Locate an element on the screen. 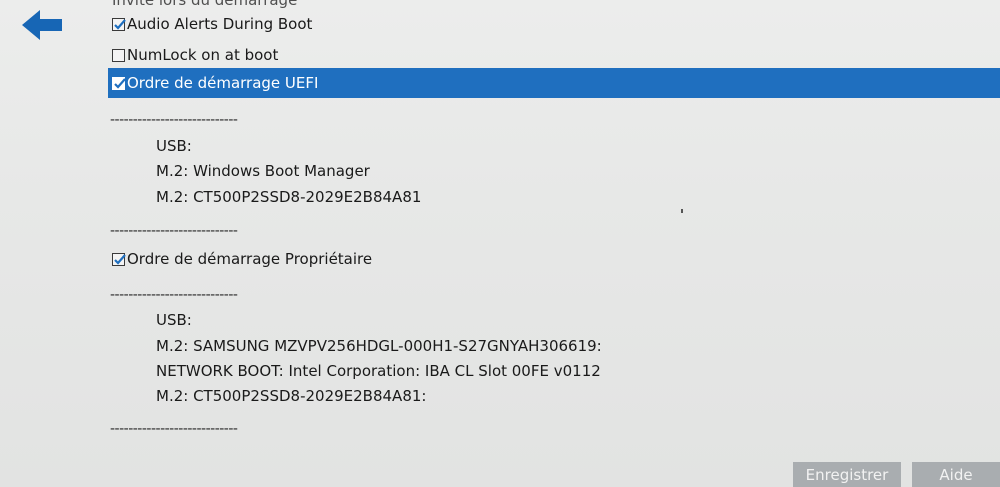 Image resolution: width=1000 pixels, height=487 pixels. numlock-option: NumLock on at boot is located at coordinates (195, 55).